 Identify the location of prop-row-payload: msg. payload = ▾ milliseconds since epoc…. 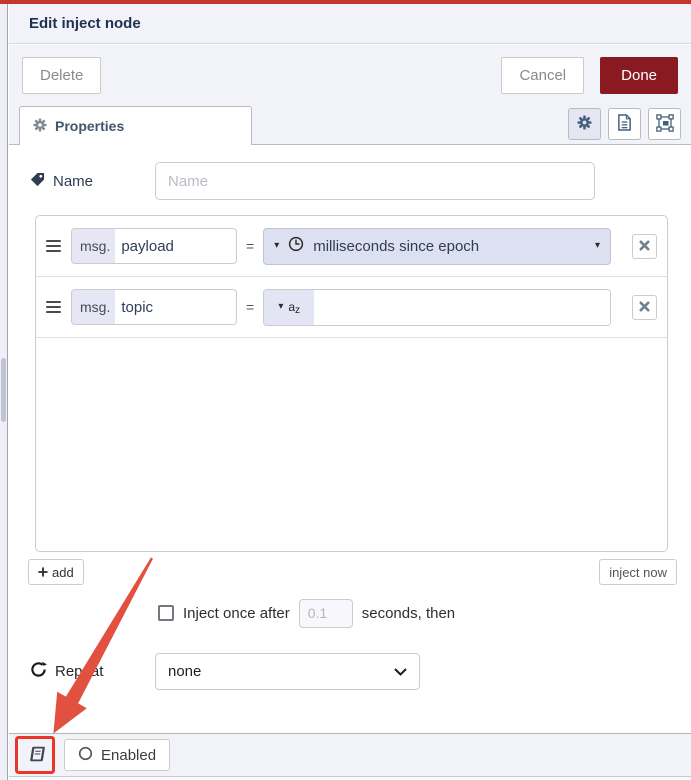
(351, 246).